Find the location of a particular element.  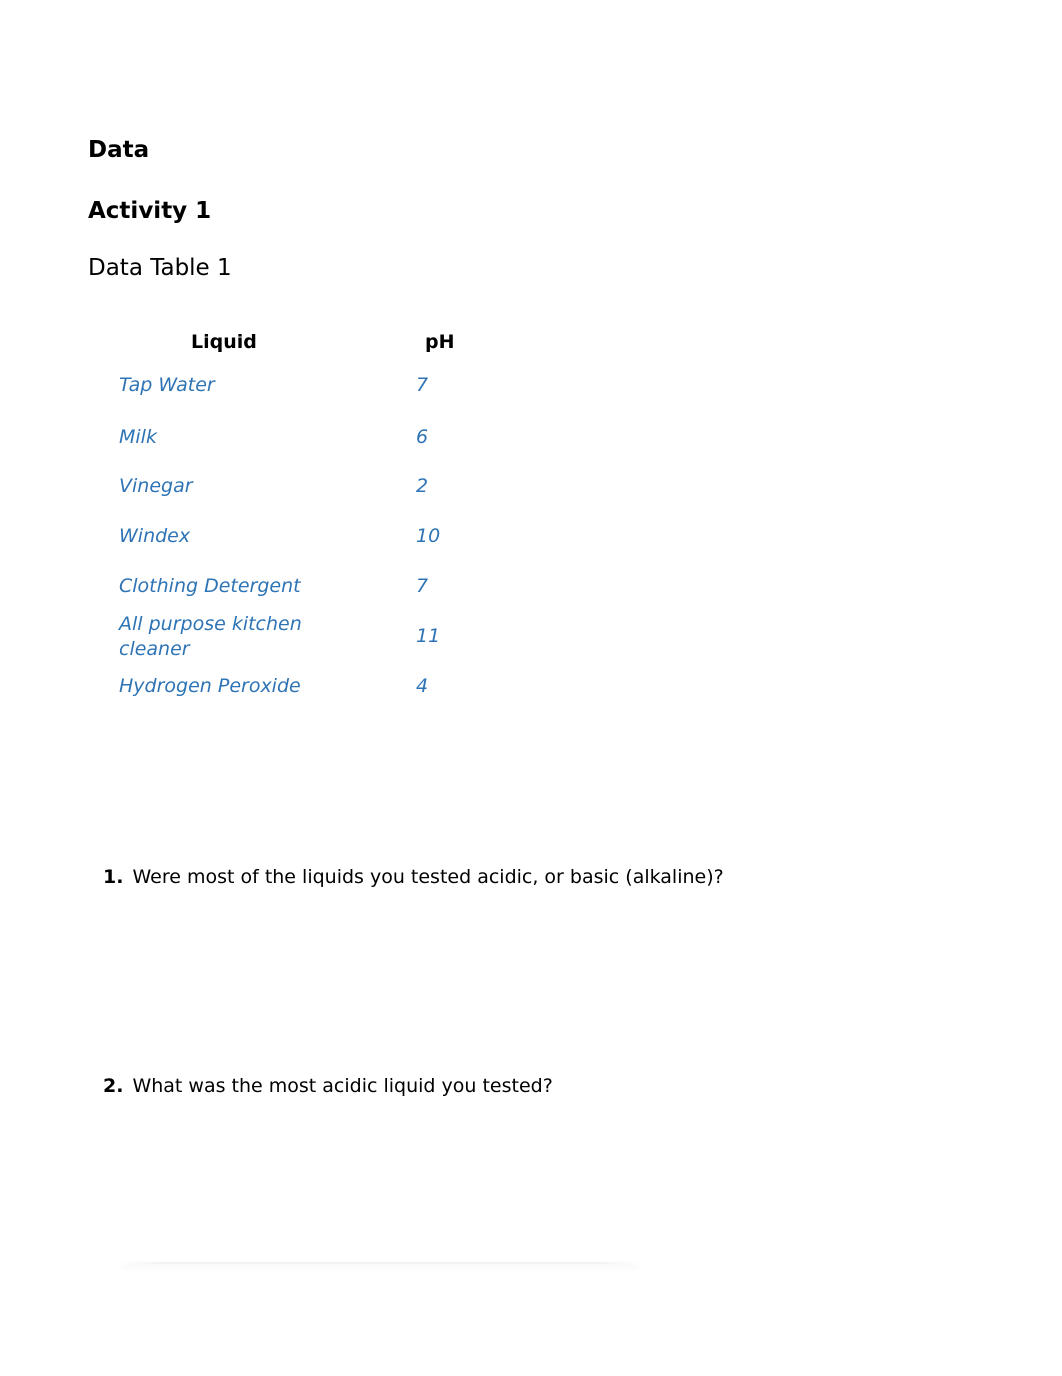

ph-cell: 6 is located at coordinates (422, 437).